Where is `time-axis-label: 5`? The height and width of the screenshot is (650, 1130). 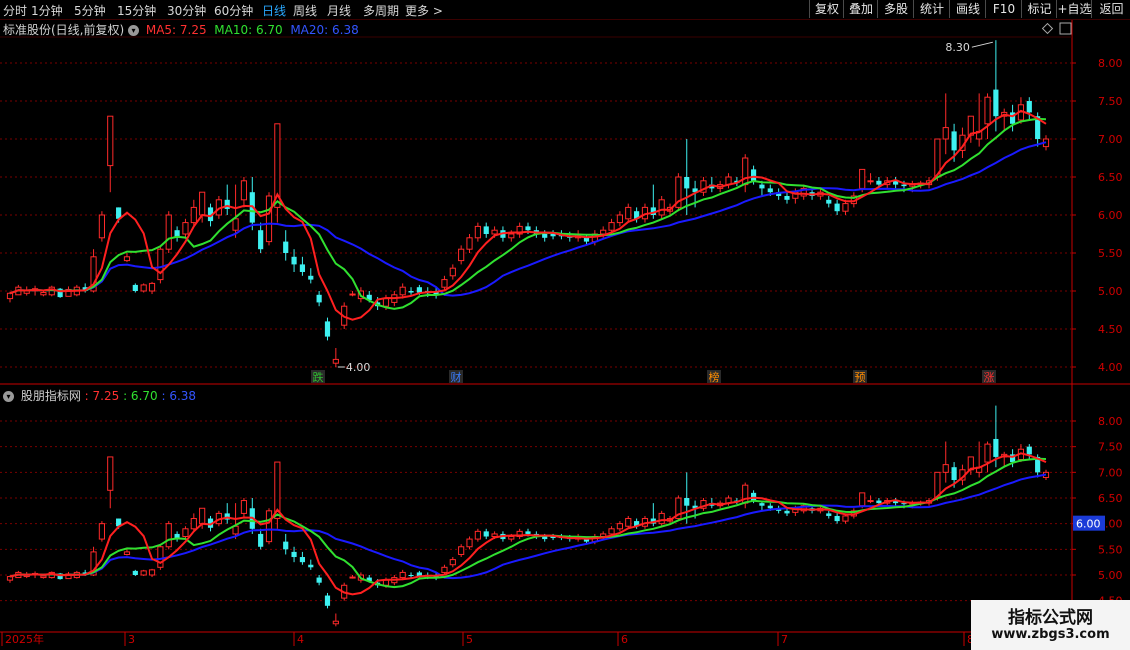
time-axis-label: 5 is located at coordinates (469, 639).